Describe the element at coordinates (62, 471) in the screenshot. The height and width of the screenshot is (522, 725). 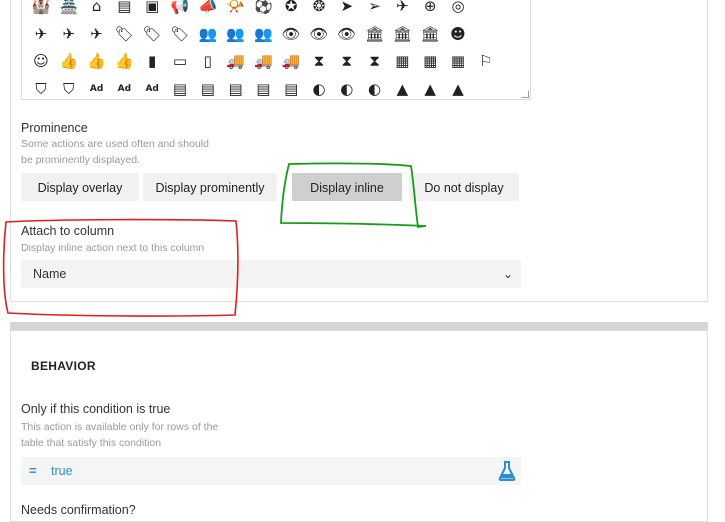
I see `condition-value: true` at that location.